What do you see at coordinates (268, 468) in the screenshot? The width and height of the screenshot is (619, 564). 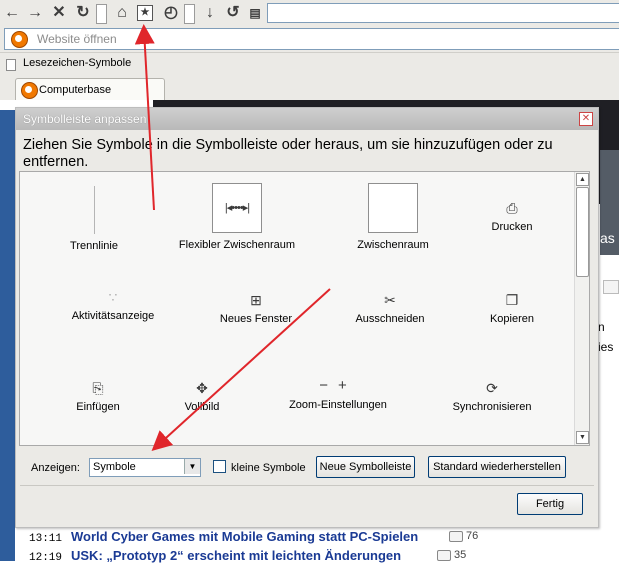 I see `small-icons-label: kleine Symbole` at bounding box center [268, 468].